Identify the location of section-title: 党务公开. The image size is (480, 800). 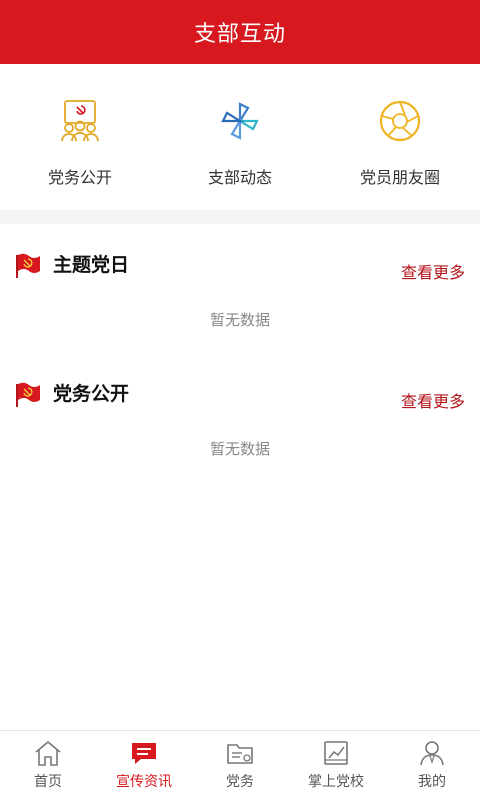
(91, 394).